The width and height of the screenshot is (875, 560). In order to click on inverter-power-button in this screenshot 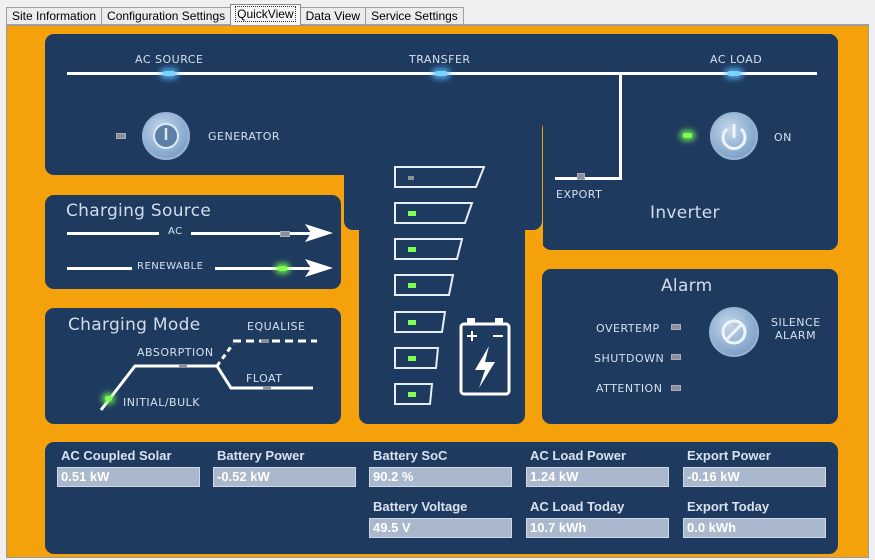, I will do `click(734, 136)`.